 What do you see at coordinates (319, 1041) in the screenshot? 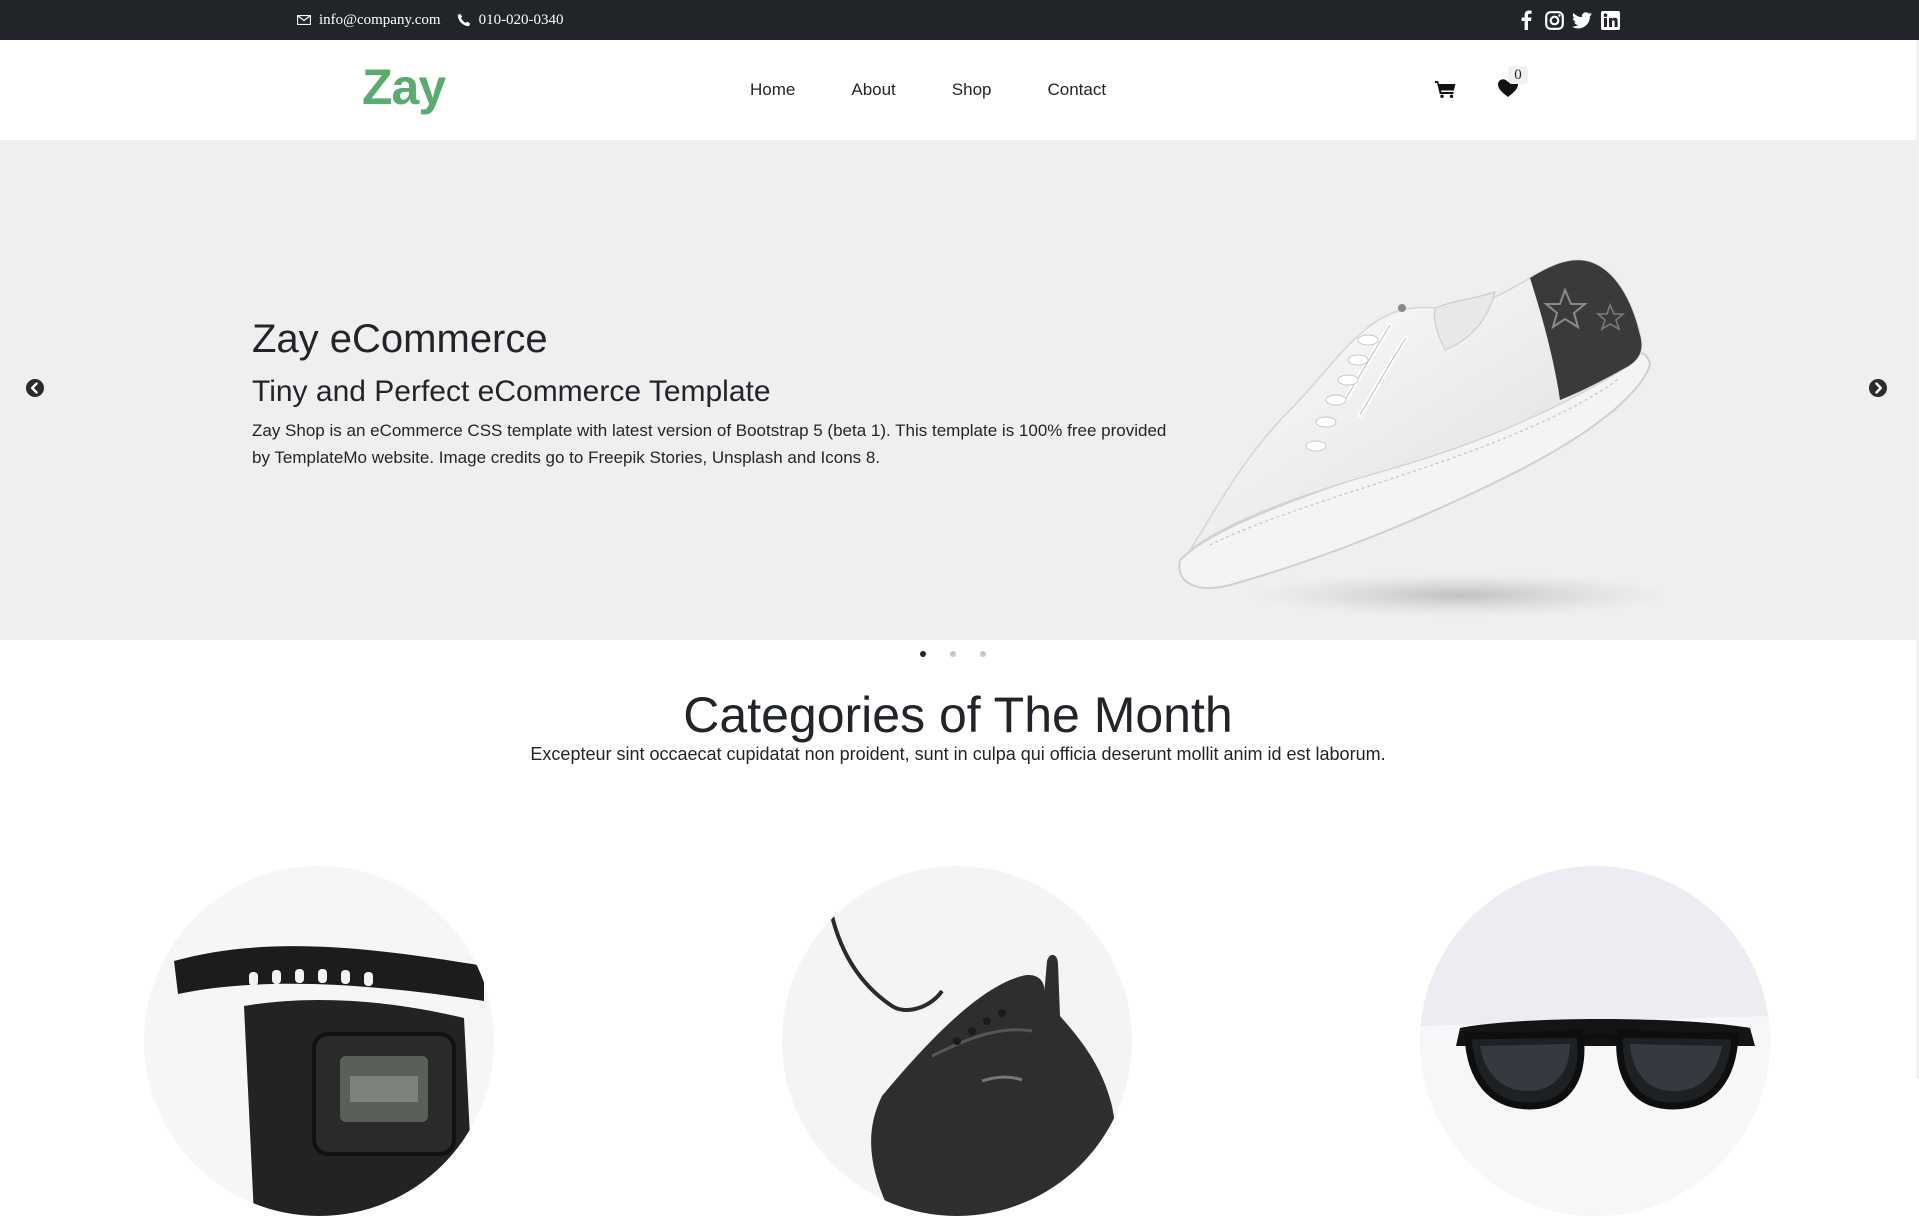
I see `category-image-watches` at bounding box center [319, 1041].